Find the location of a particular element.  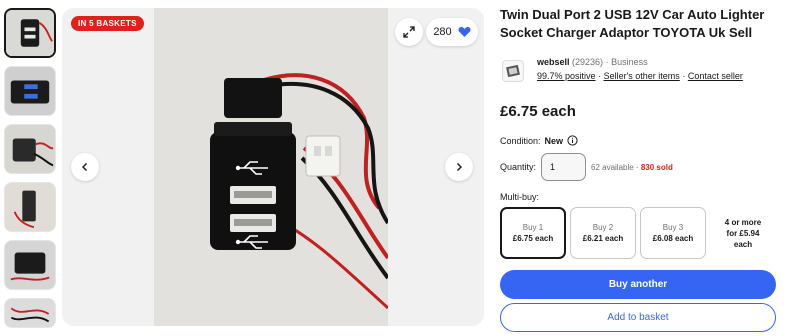

watch-count: 280 is located at coordinates (442, 32).